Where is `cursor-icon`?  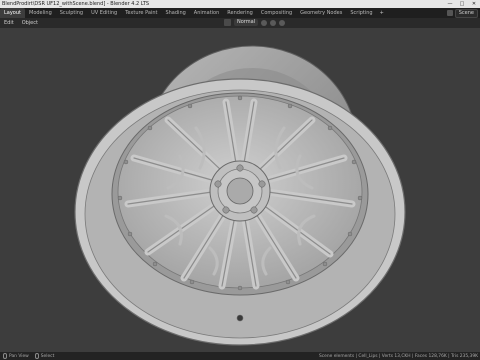
cursor-icon is located at coordinates (227, 22).